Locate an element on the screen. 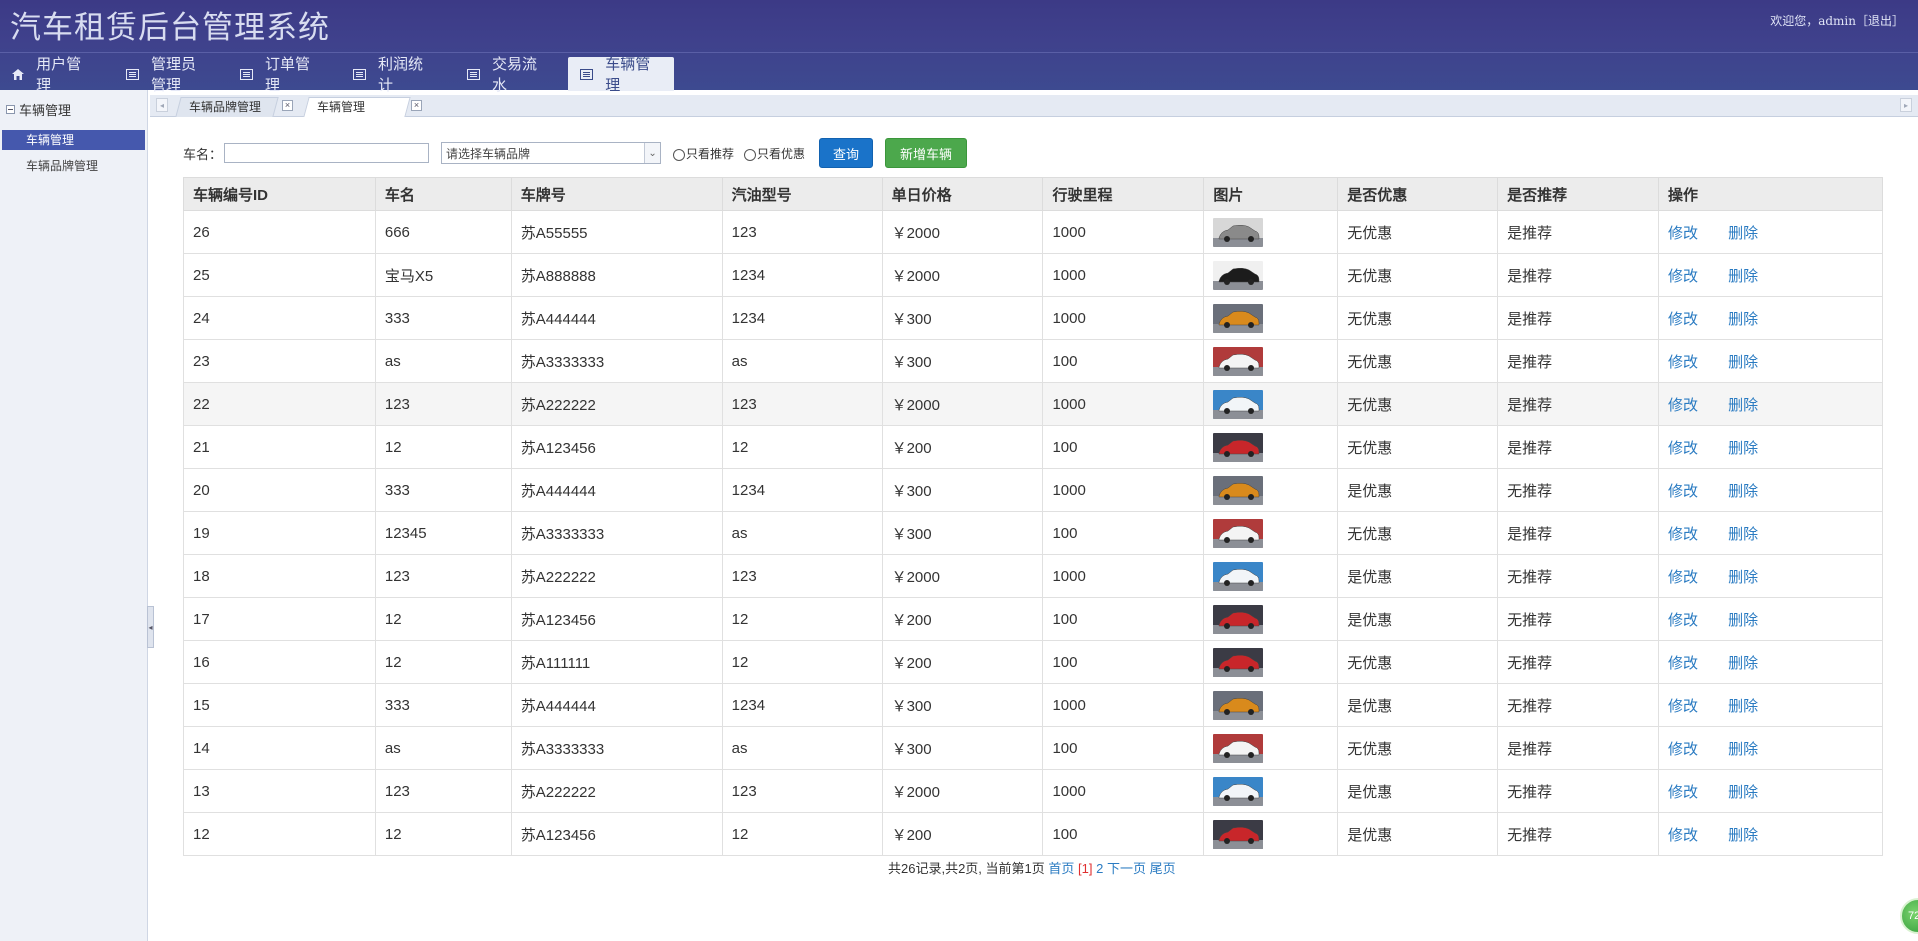 The height and width of the screenshot is (941, 1918). only-discount-radio: 只看优惠 is located at coordinates (774, 153).